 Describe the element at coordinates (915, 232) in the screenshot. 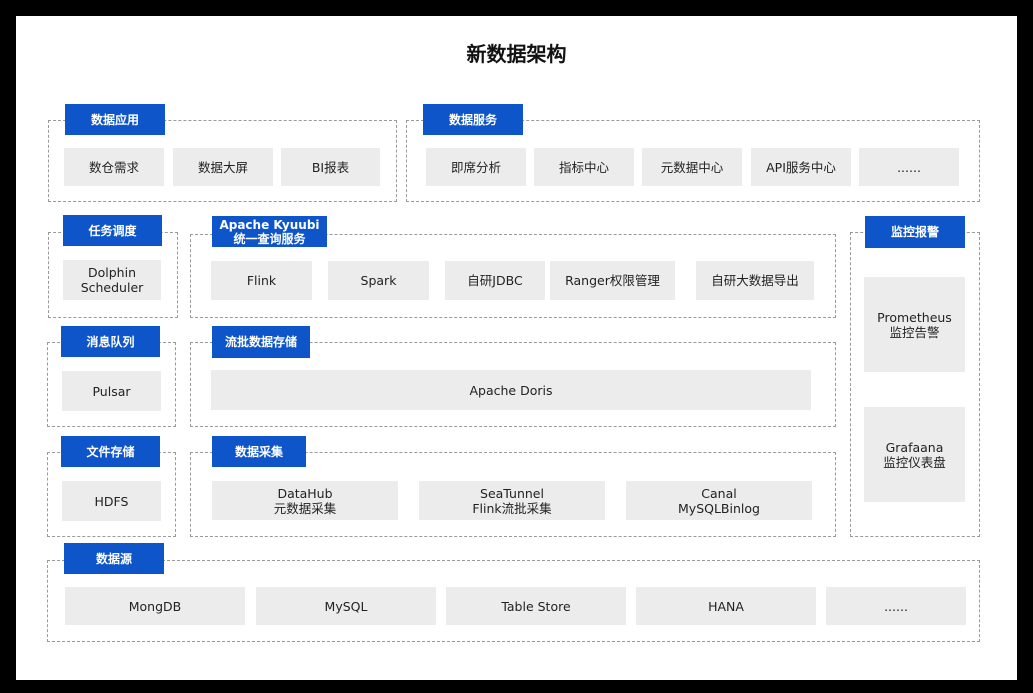

I see `tag-monitor: 监控报警` at that location.